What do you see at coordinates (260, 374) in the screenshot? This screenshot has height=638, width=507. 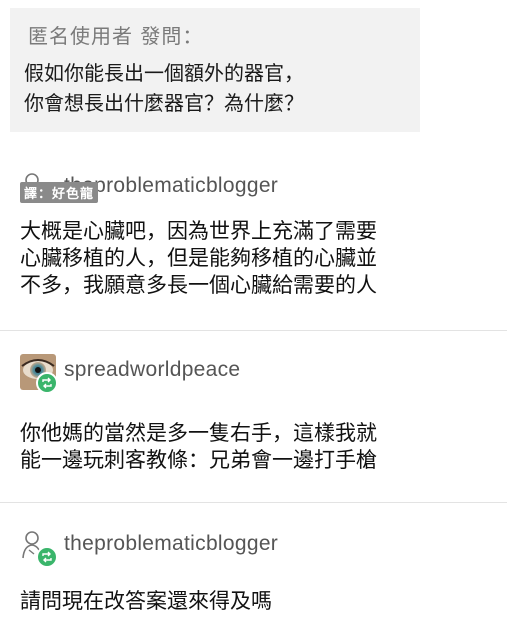 I see `post-header: spreadworldpeace` at bounding box center [260, 374].